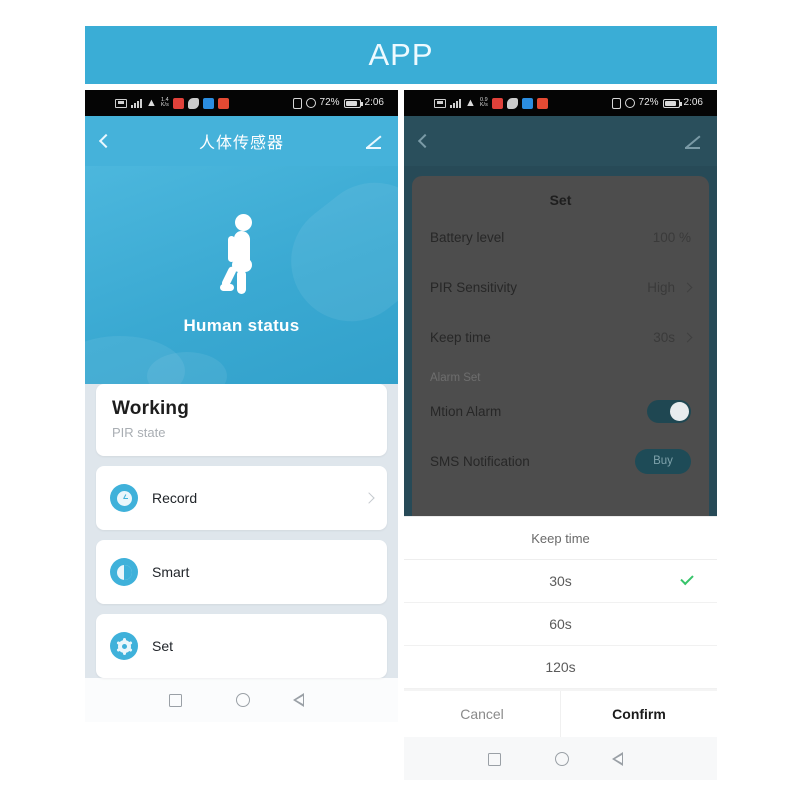 Image resolution: width=800 pixels, height=800 pixels. Describe the element at coordinates (241, 531) in the screenshot. I see `left-content-area: Working PIR state Record Smart Set` at that location.